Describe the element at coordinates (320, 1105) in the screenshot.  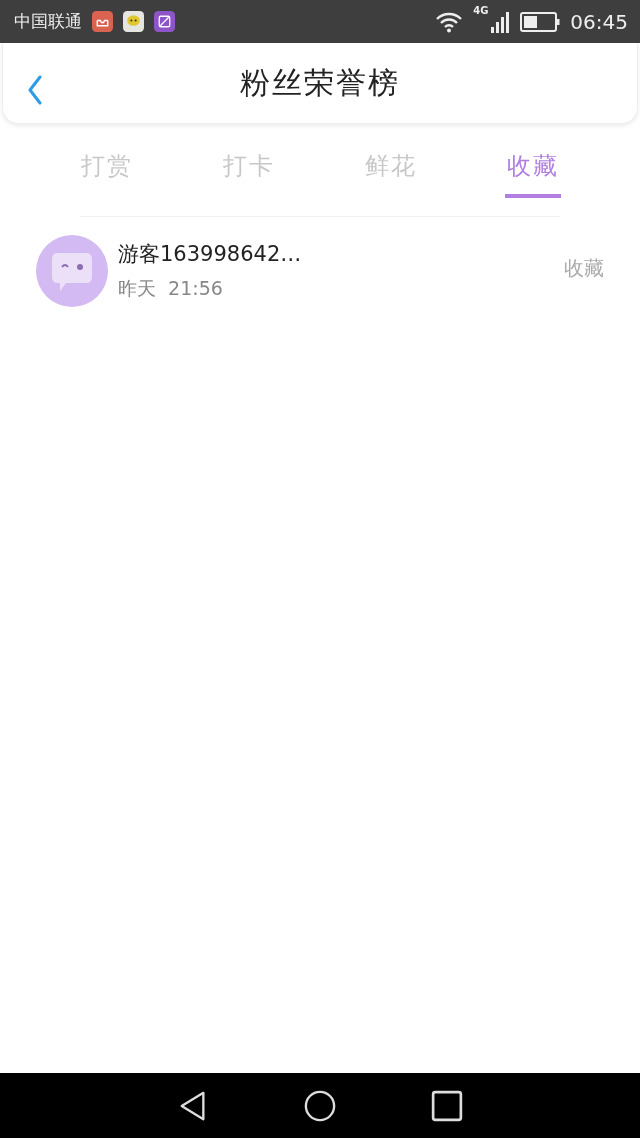
I see `home-icon` at that location.